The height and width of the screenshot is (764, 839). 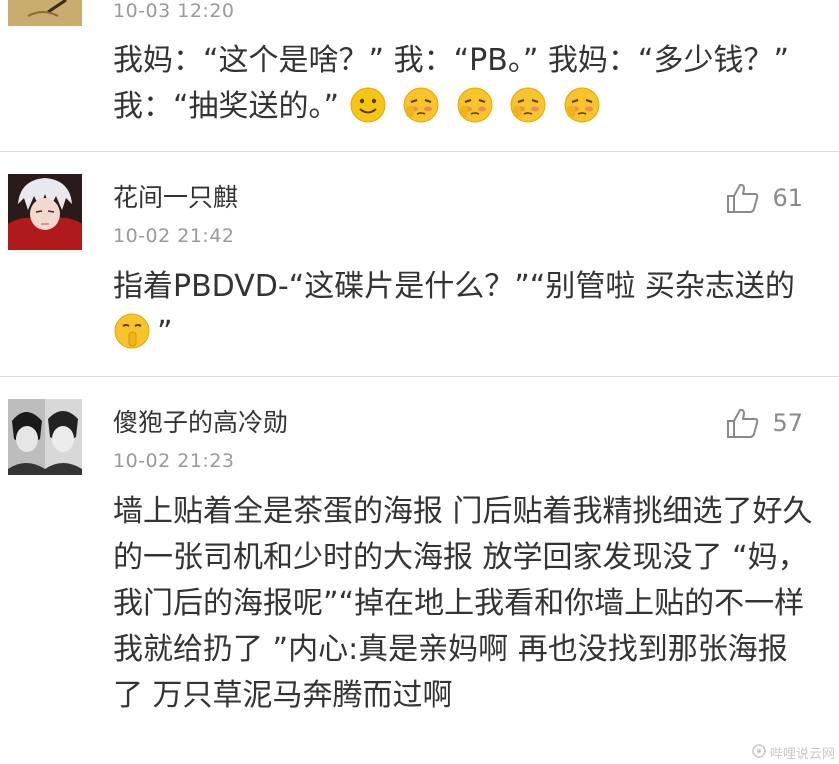 What do you see at coordinates (787, 198) in the screenshot?
I see `like-count: 61` at bounding box center [787, 198].